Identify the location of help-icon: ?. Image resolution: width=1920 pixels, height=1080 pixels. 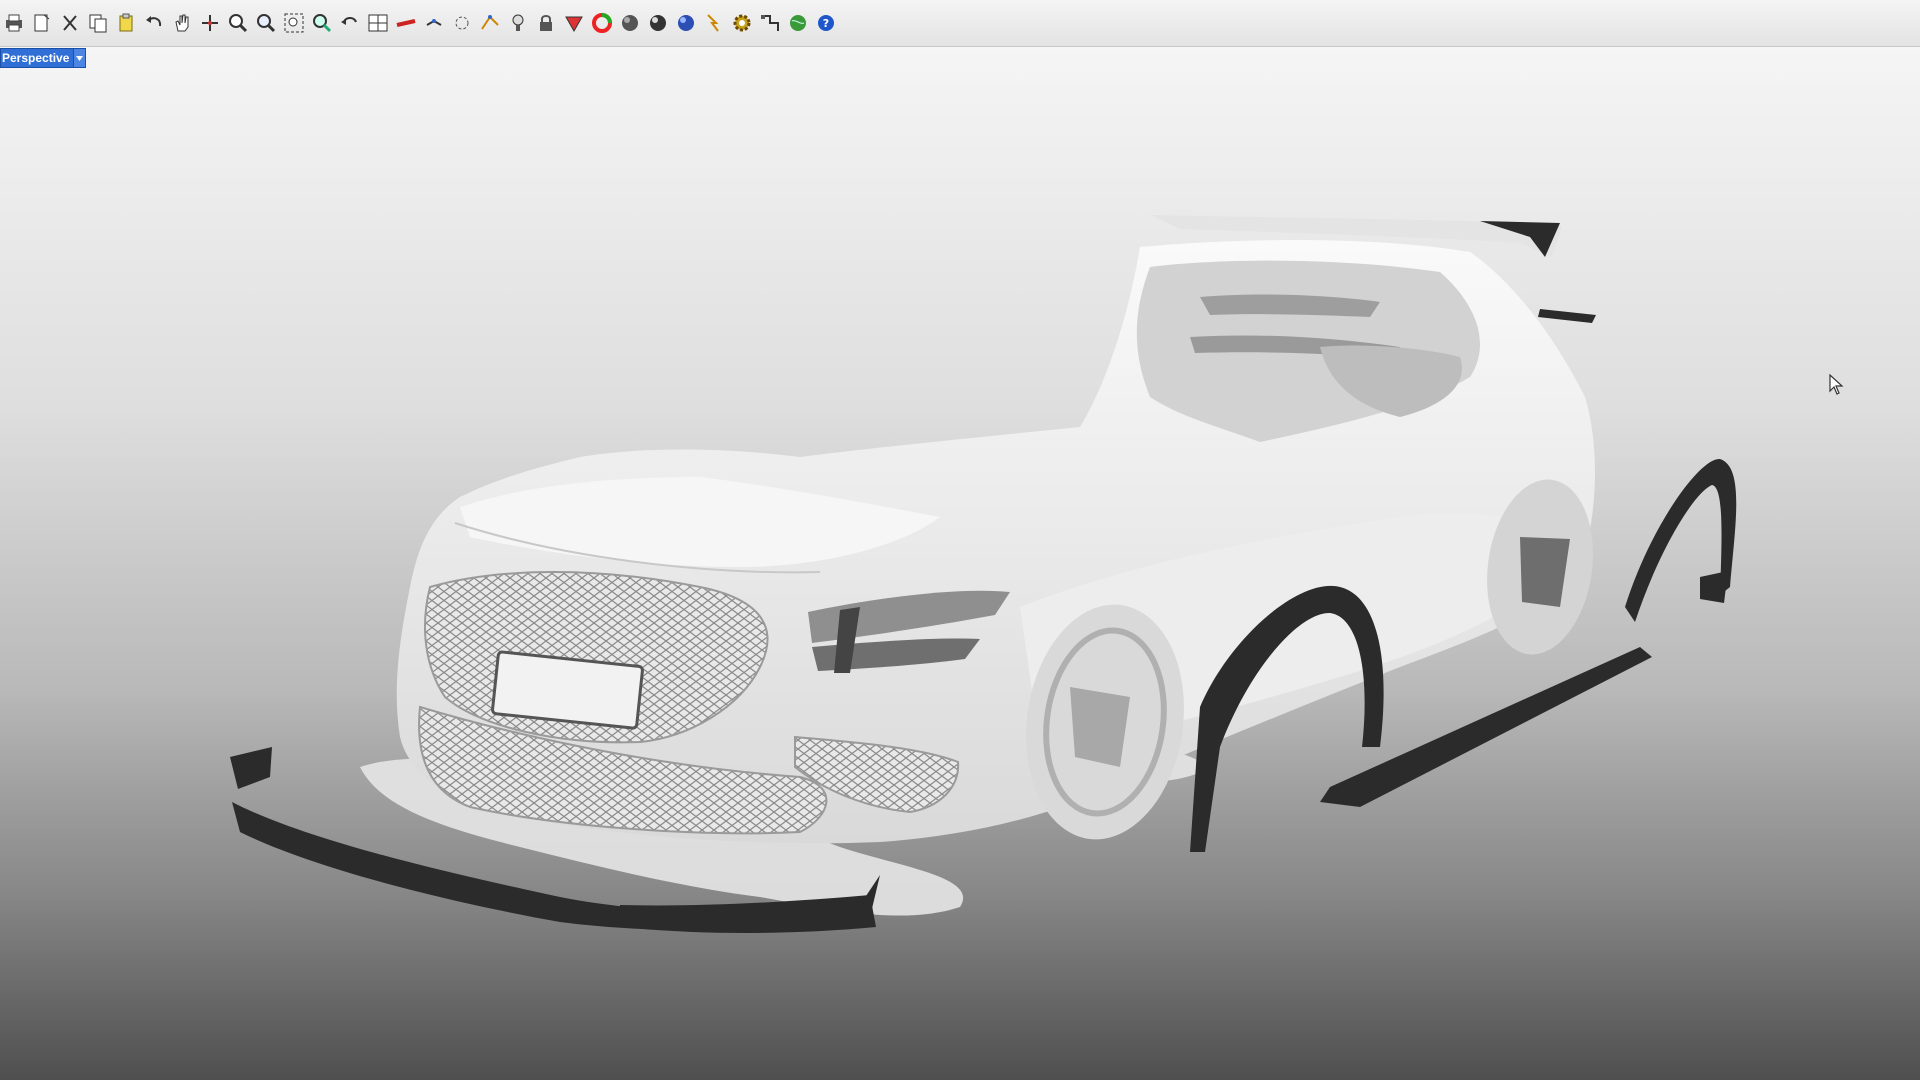
(826, 23).